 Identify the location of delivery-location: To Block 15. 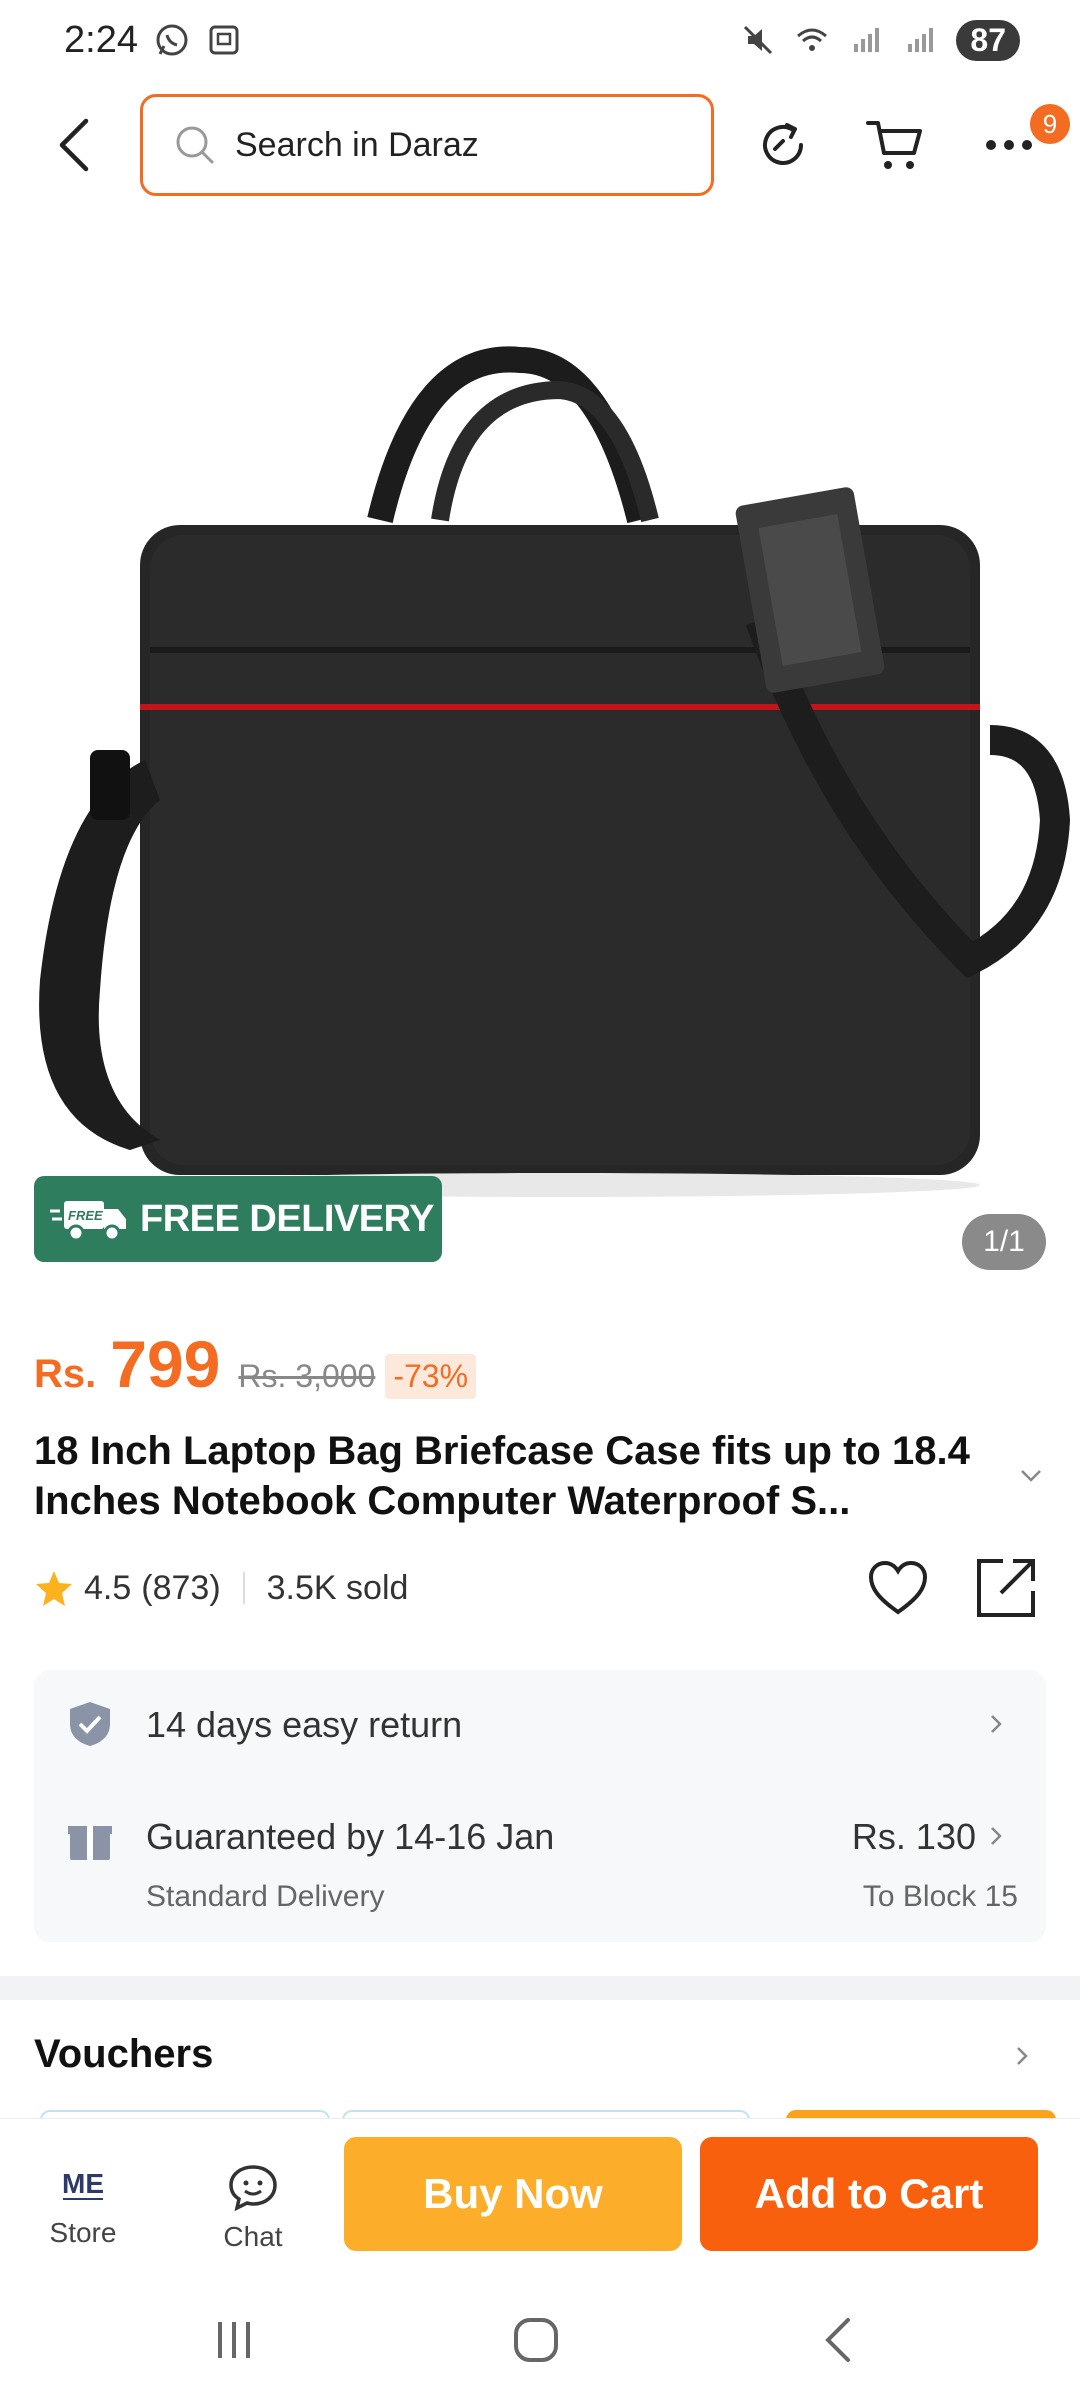
(940, 1896).